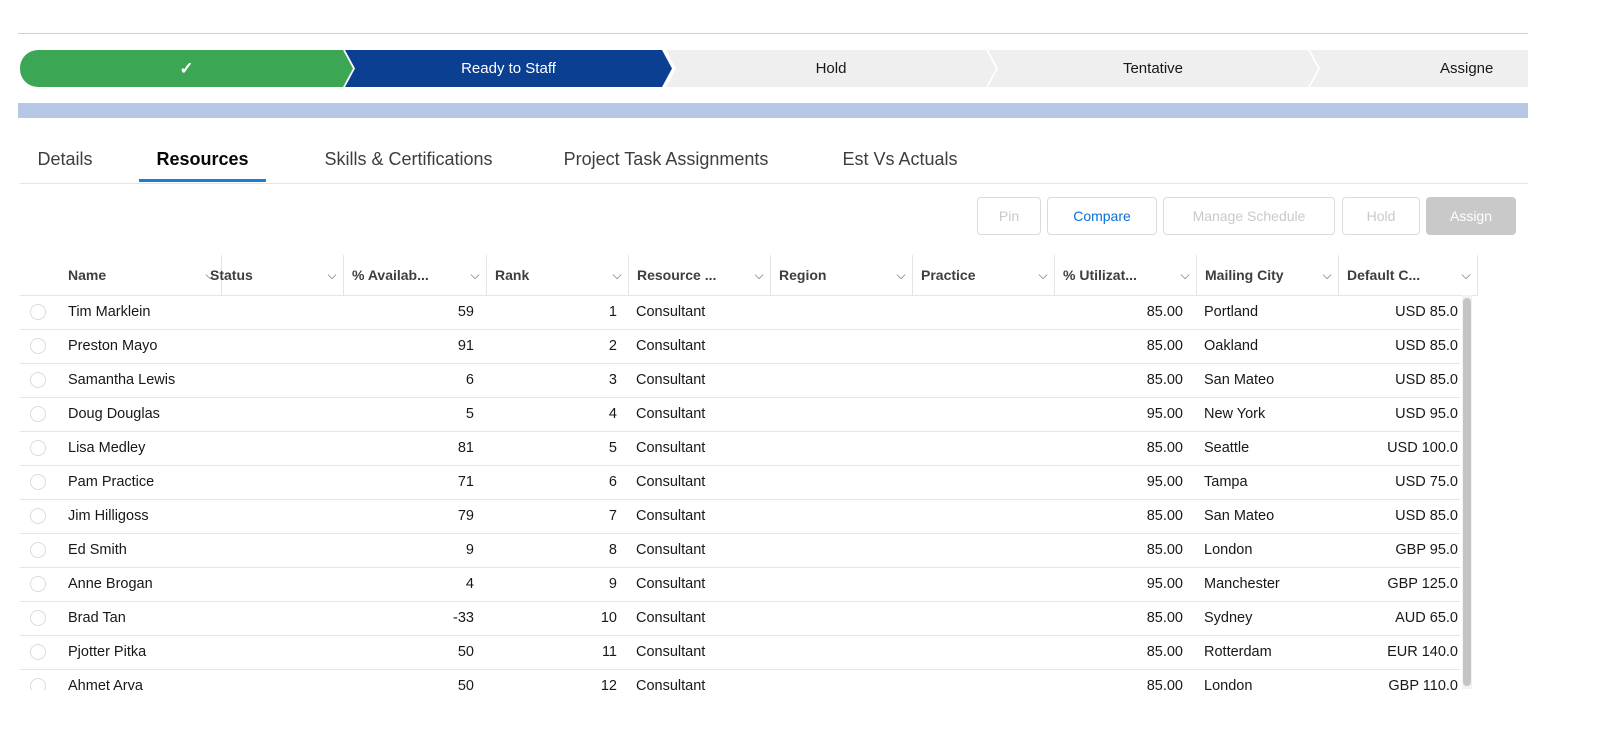 The width and height of the screenshot is (1600, 739). What do you see at coordinates (463, 618) in the screenshot?
I see `cell-availability: -33` at bounding box center [463, 618].